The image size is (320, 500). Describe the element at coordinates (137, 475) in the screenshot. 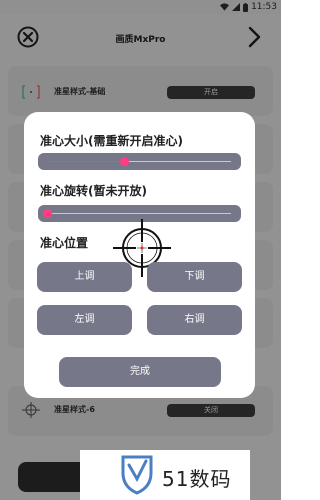

I see `shield-logo-icon` at that location.